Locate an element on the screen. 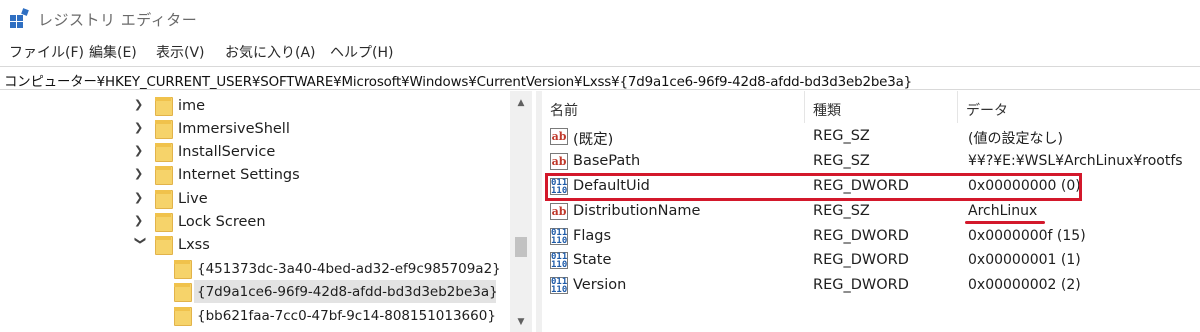 This screenshot has width=1200, height=332. value-data: (値の設定なし) is located at coordinates (1015, 139).